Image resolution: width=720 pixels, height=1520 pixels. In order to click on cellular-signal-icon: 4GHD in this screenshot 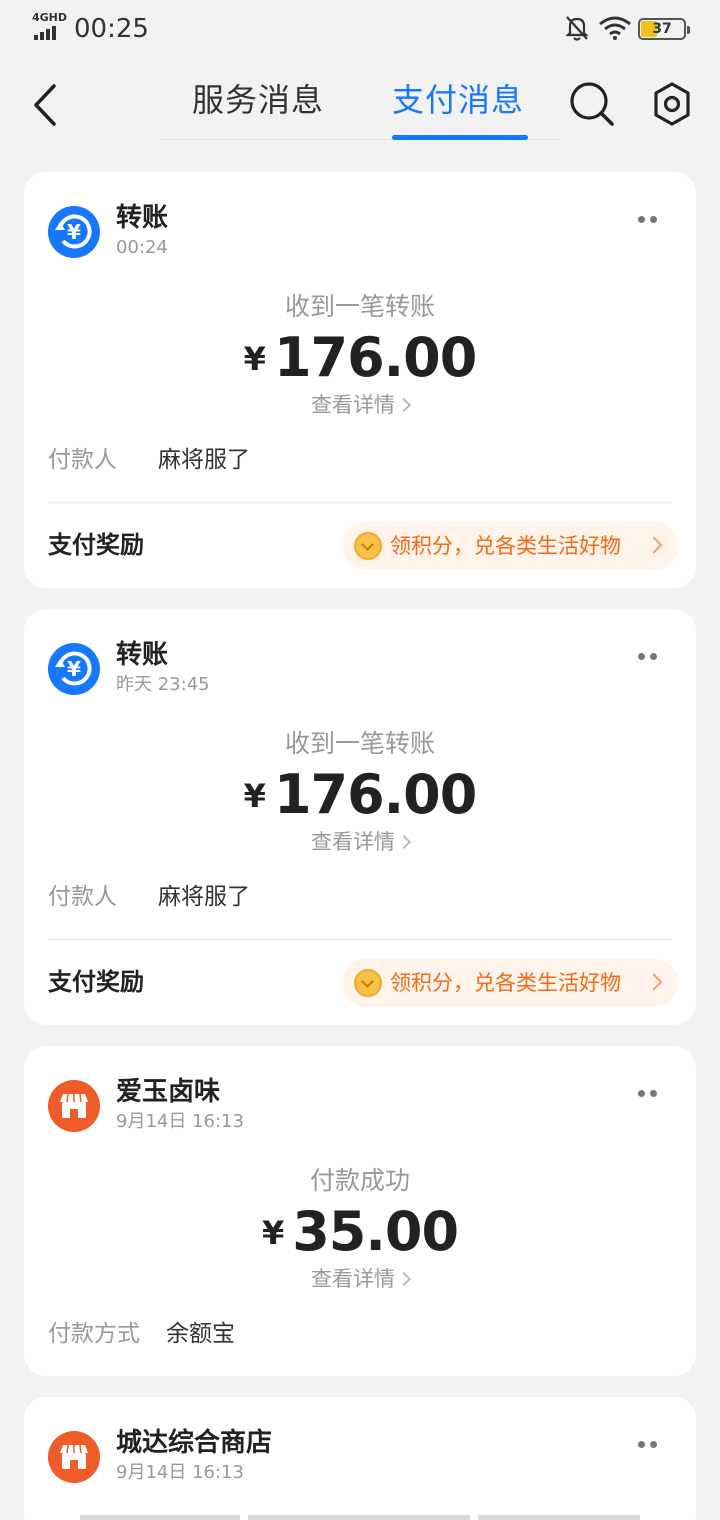, I will do `click(50, 27)`.